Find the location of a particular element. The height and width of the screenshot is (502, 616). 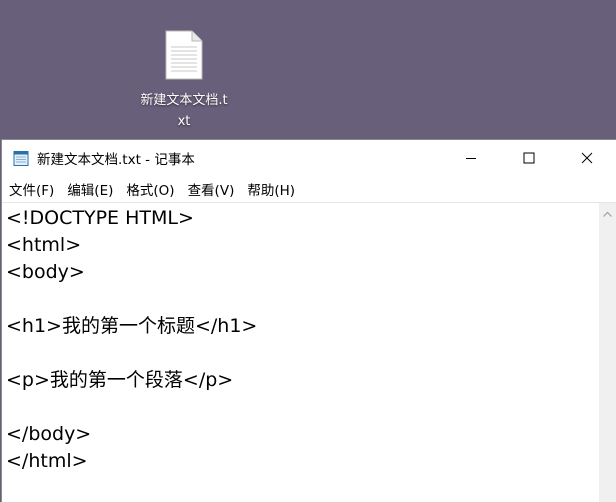

desktop-file-label: 新建文本文档.txt is located at coordinates (184, 111).